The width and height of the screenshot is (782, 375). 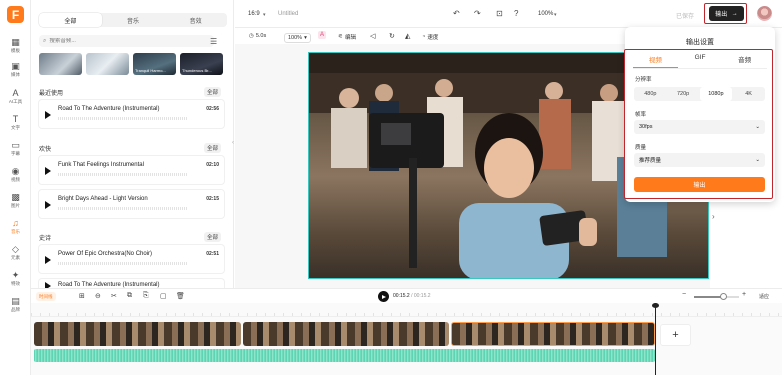 I want to click on split-icon: ⊖, so click(x=98, y=296).